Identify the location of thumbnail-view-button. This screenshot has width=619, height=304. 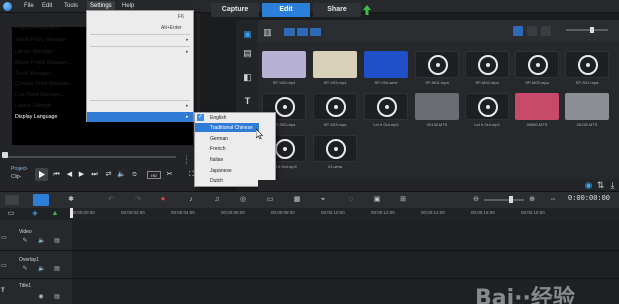
(532, 31).